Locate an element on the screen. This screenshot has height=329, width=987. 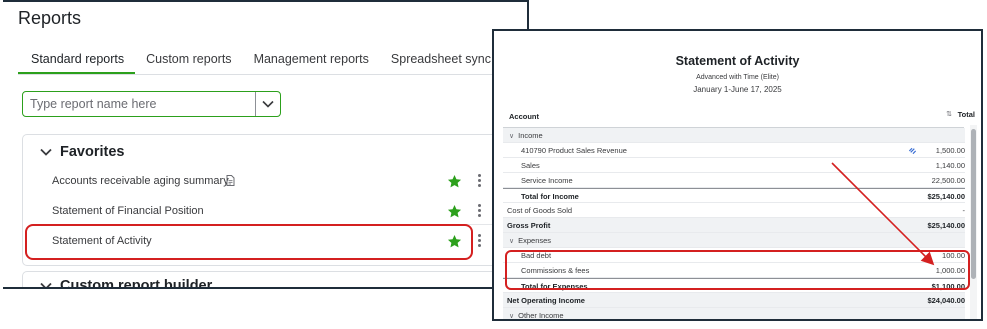
row-label: Net Operating Income is located at coordinates (546, 300).